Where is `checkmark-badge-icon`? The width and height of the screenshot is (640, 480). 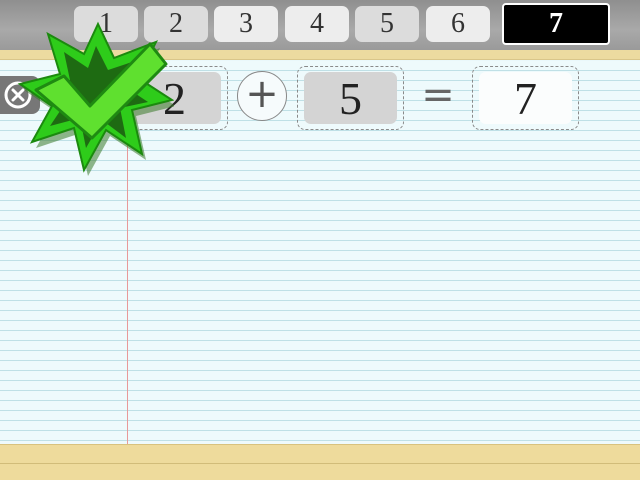 checkmark-badge-icon is located at coordinates (95, 98).